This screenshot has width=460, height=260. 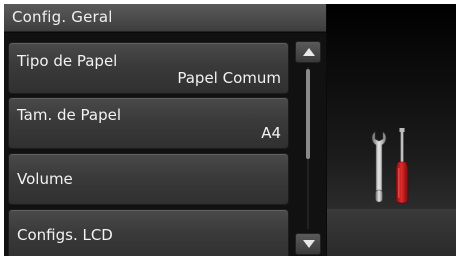 I want to click on menu-item-label: Configs. LCD, so click(x=65, y=235).